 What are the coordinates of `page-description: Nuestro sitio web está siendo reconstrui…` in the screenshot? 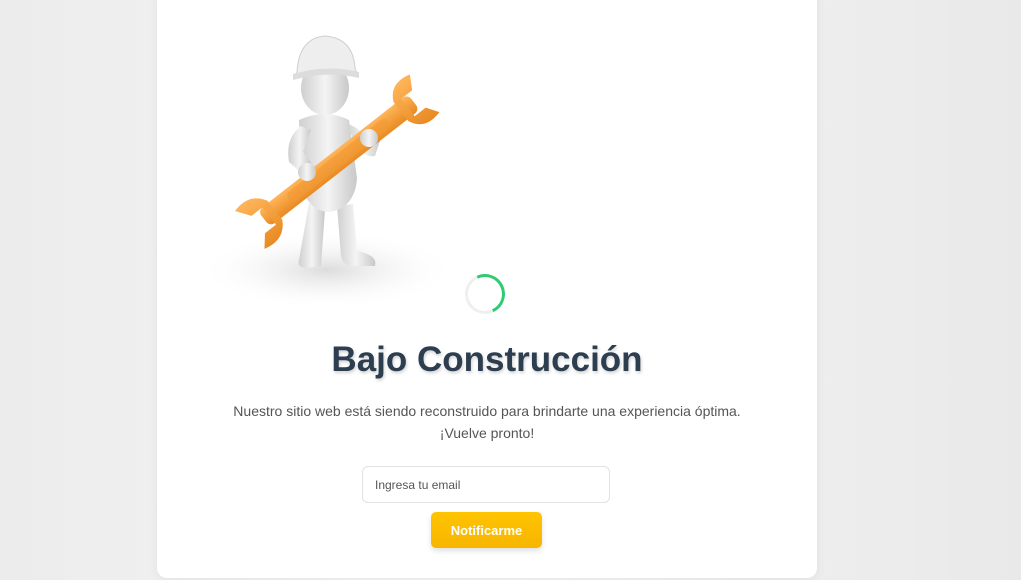 It's located at (487, 422).